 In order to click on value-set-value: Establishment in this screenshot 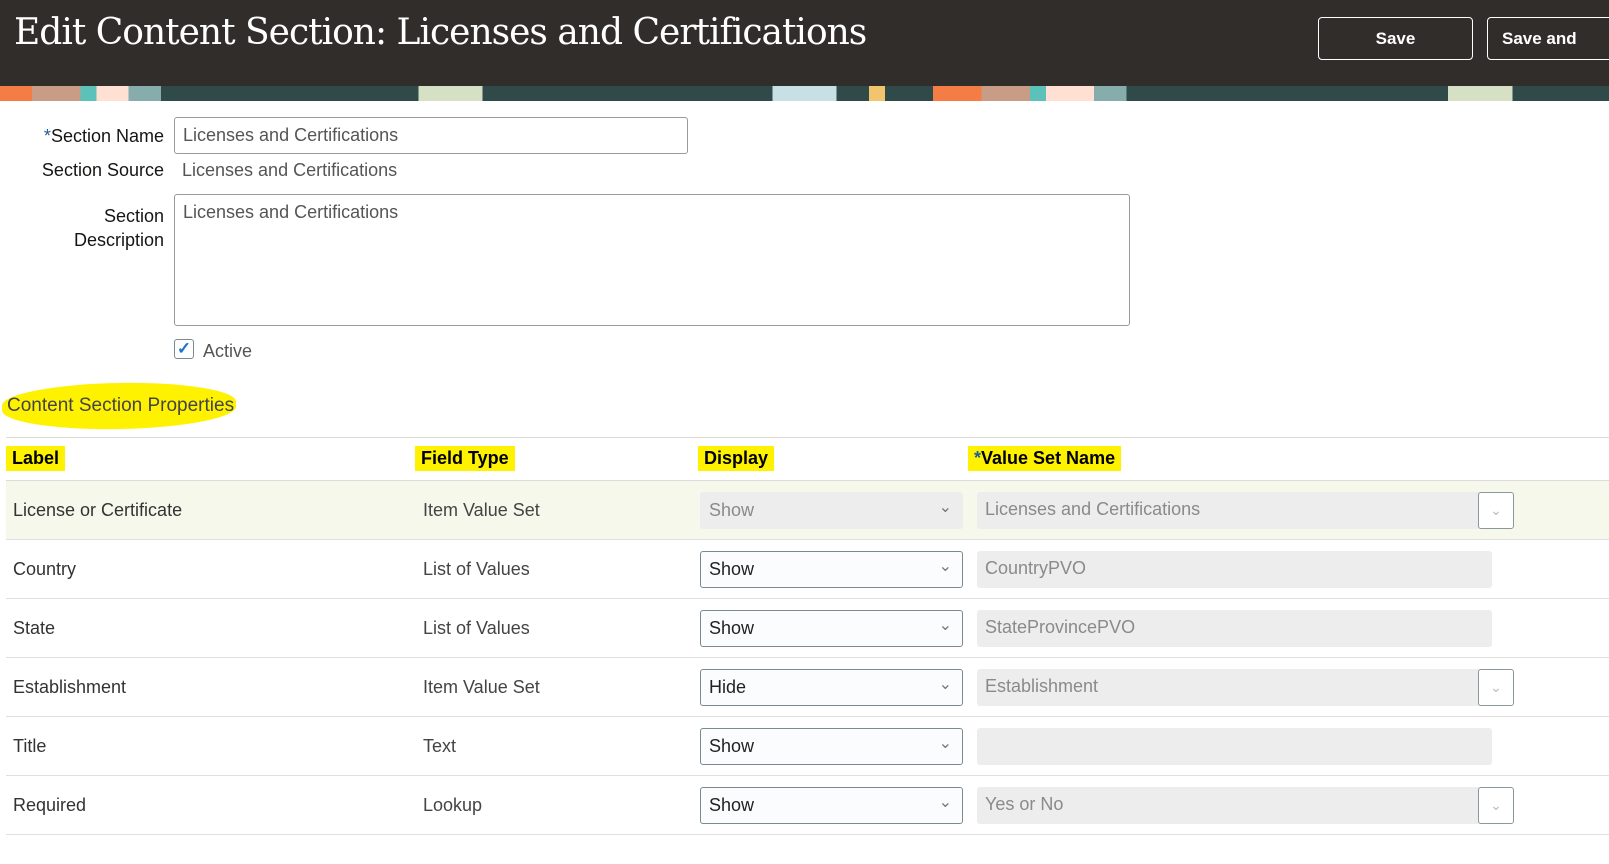, I will do `click(1042, 686)`.